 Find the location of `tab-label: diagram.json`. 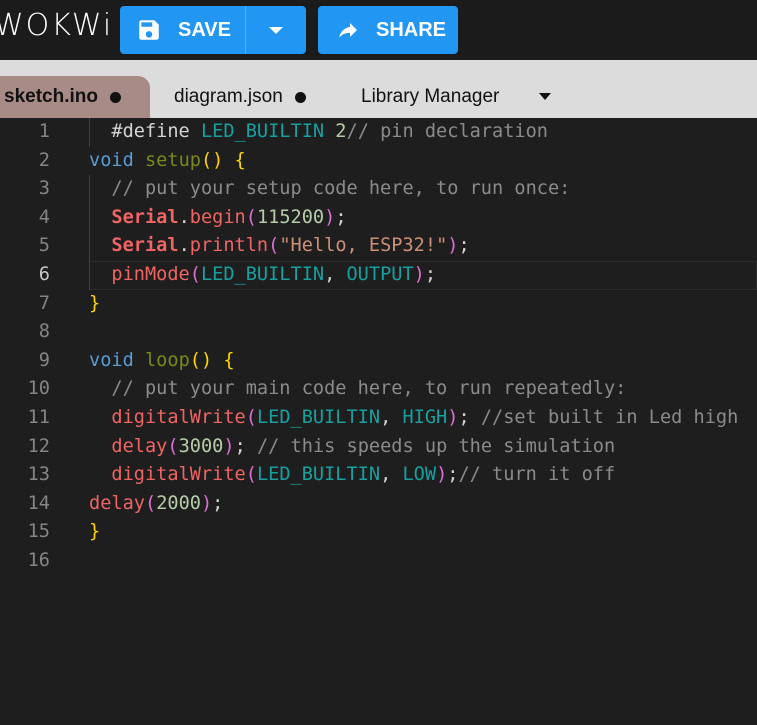

tab-label: diagram.json is located at coordinates (228, 96).